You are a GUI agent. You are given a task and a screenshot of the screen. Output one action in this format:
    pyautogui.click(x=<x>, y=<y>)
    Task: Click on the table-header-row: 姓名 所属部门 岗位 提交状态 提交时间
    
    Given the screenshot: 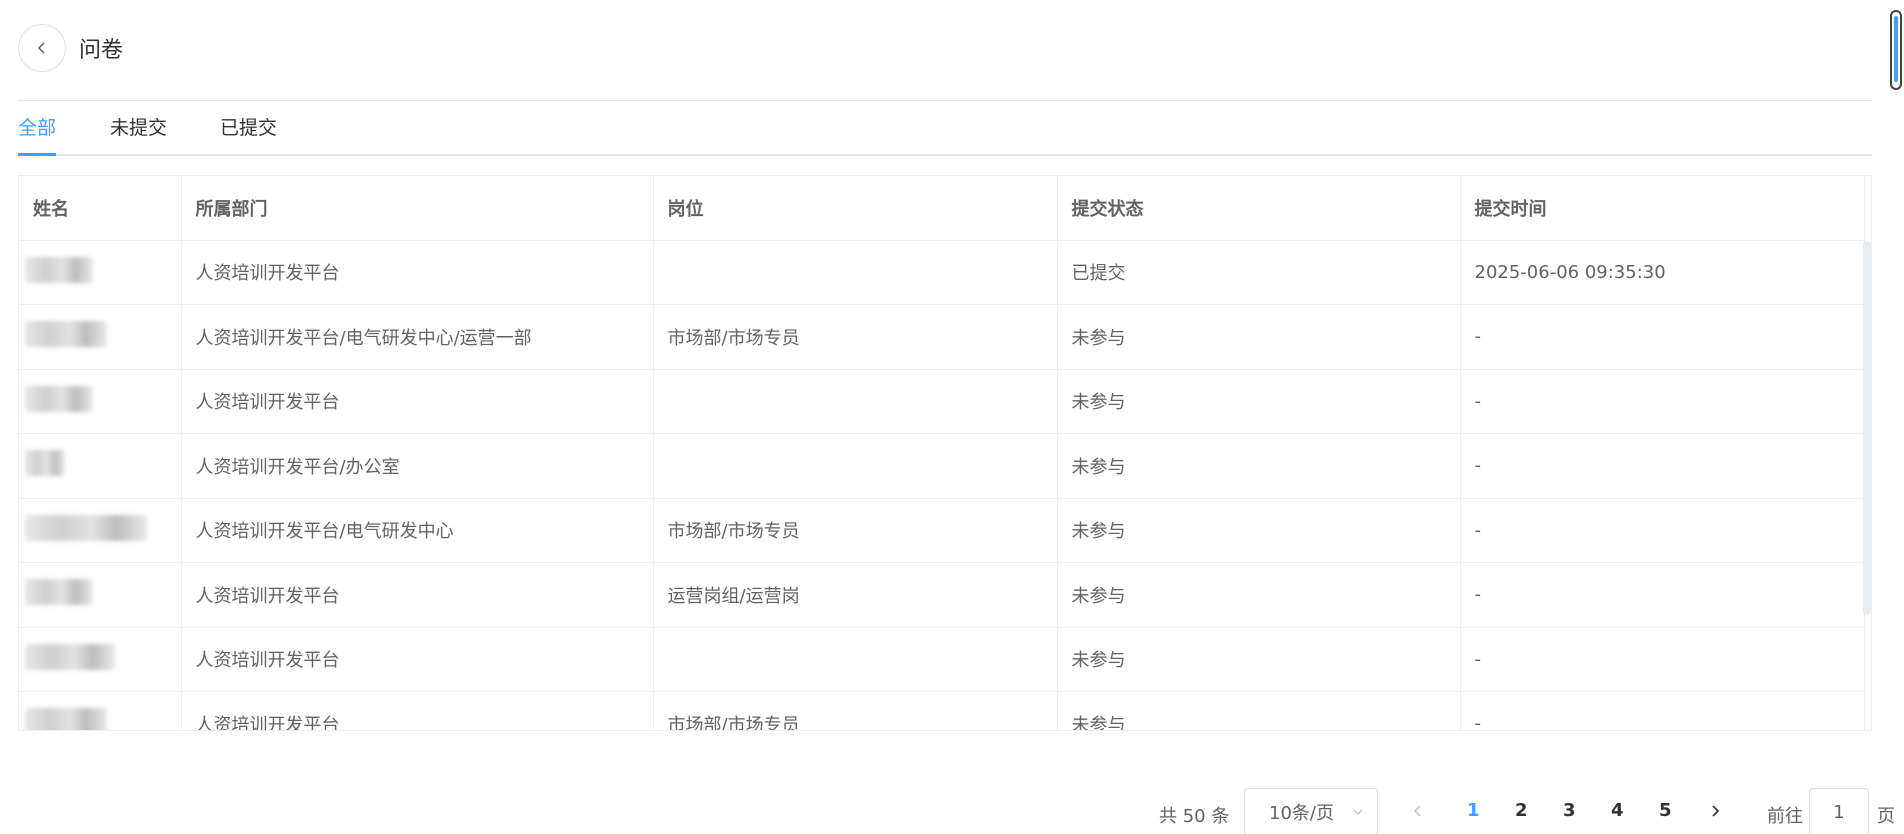 What is the action you would take?
    pyautogui.click(x=942, y=208)
    